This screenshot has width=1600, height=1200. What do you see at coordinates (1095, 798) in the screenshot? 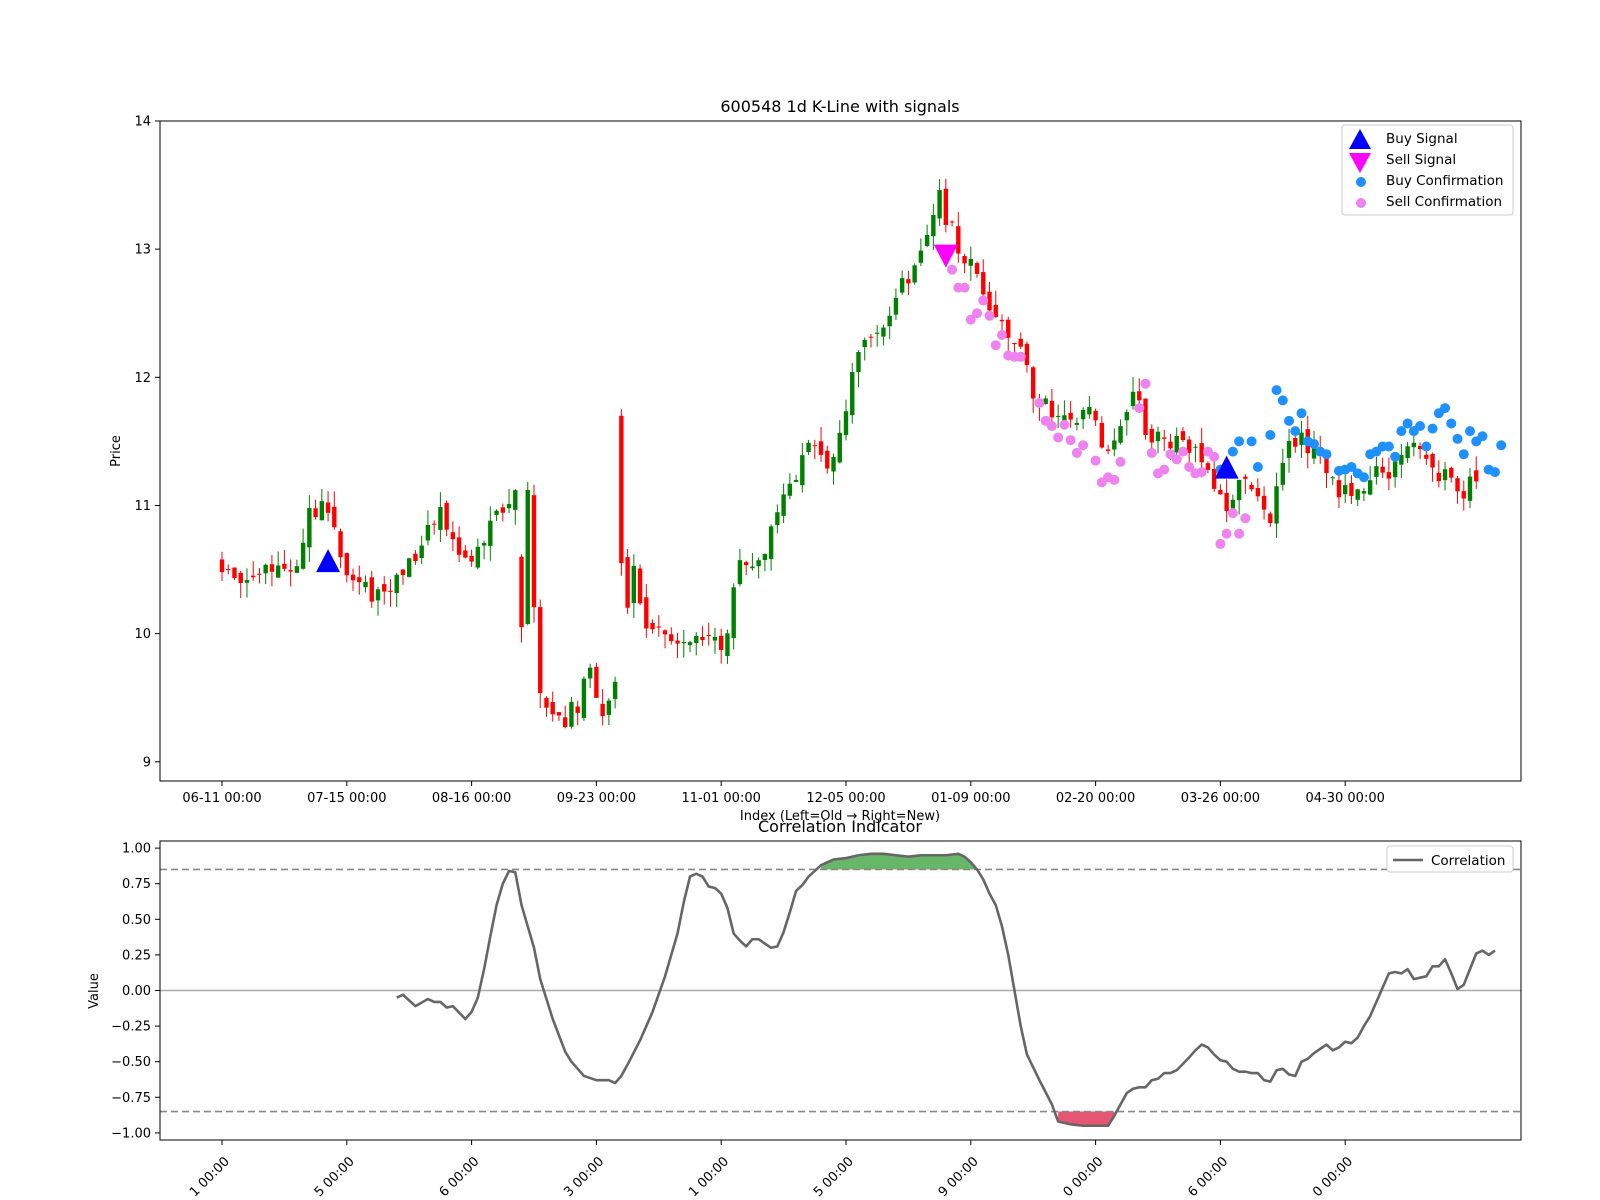
I see `kline-x-tick-label: 02-20 00:00` at bounding box center [1095, 798].